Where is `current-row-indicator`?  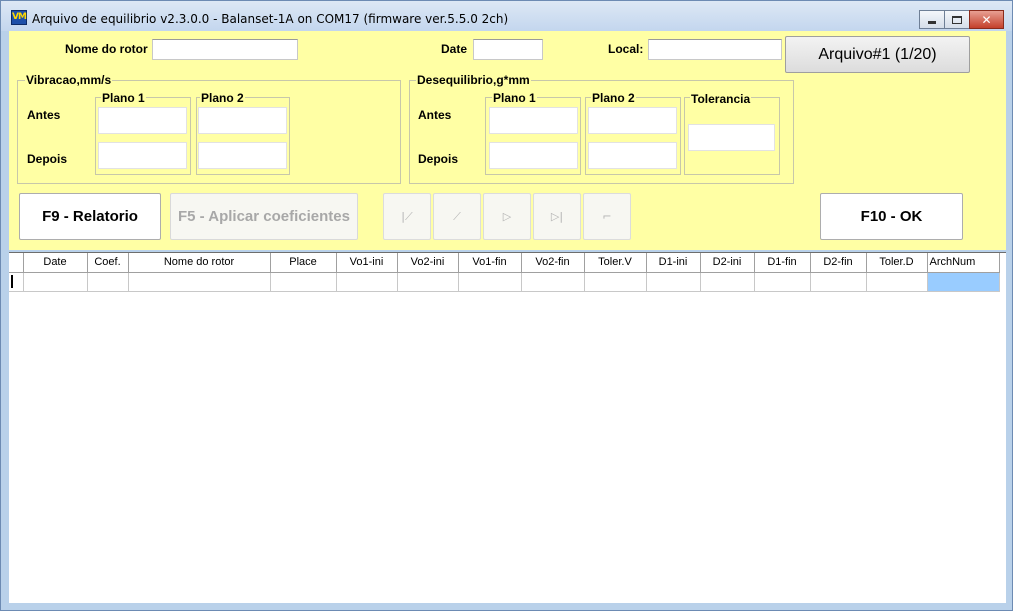
current-row-indicator is located at coordinates (16, 281).